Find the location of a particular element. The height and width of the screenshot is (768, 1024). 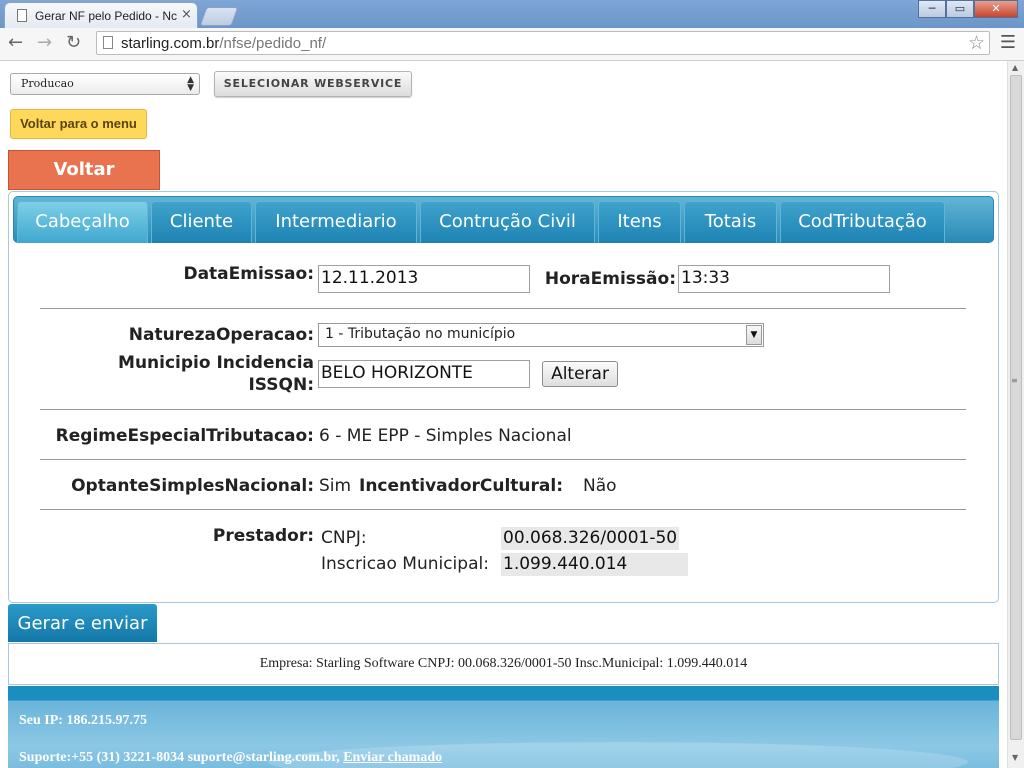

user-ip: Seu IP: 186.215.97.75 is located at coordinates (83, 720).